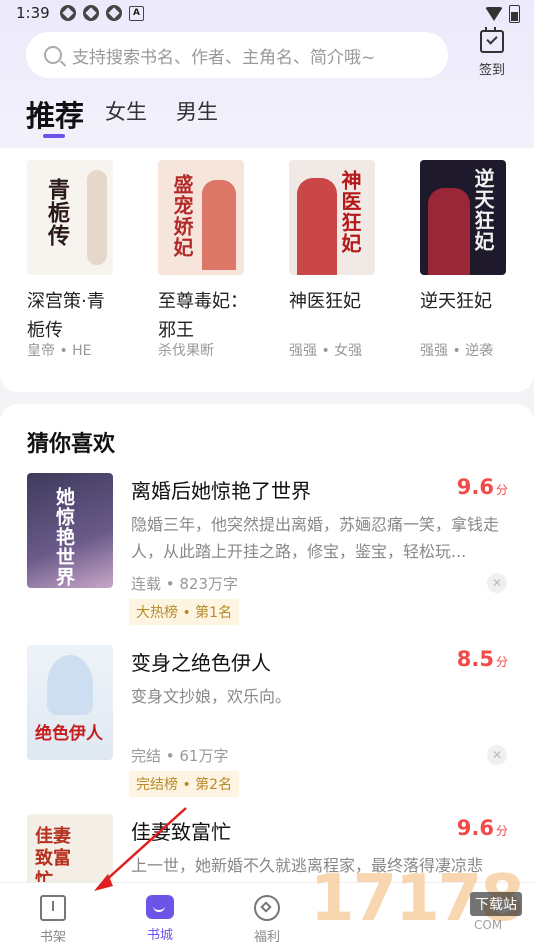  I want to click on recommend-book-4: 逆天狂妃 逆天狂妃, so click(470, 238).